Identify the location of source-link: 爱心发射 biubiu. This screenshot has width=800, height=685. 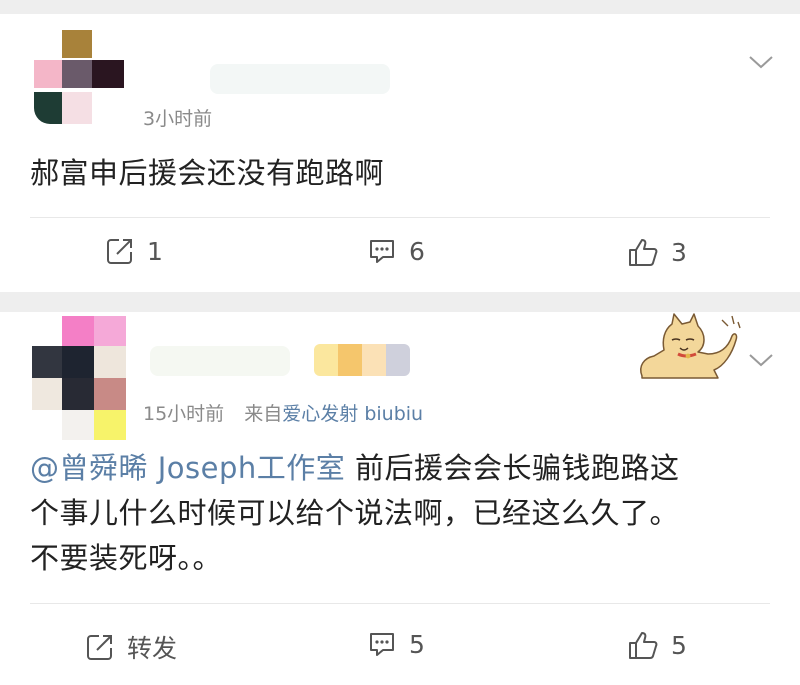
(352, 414).